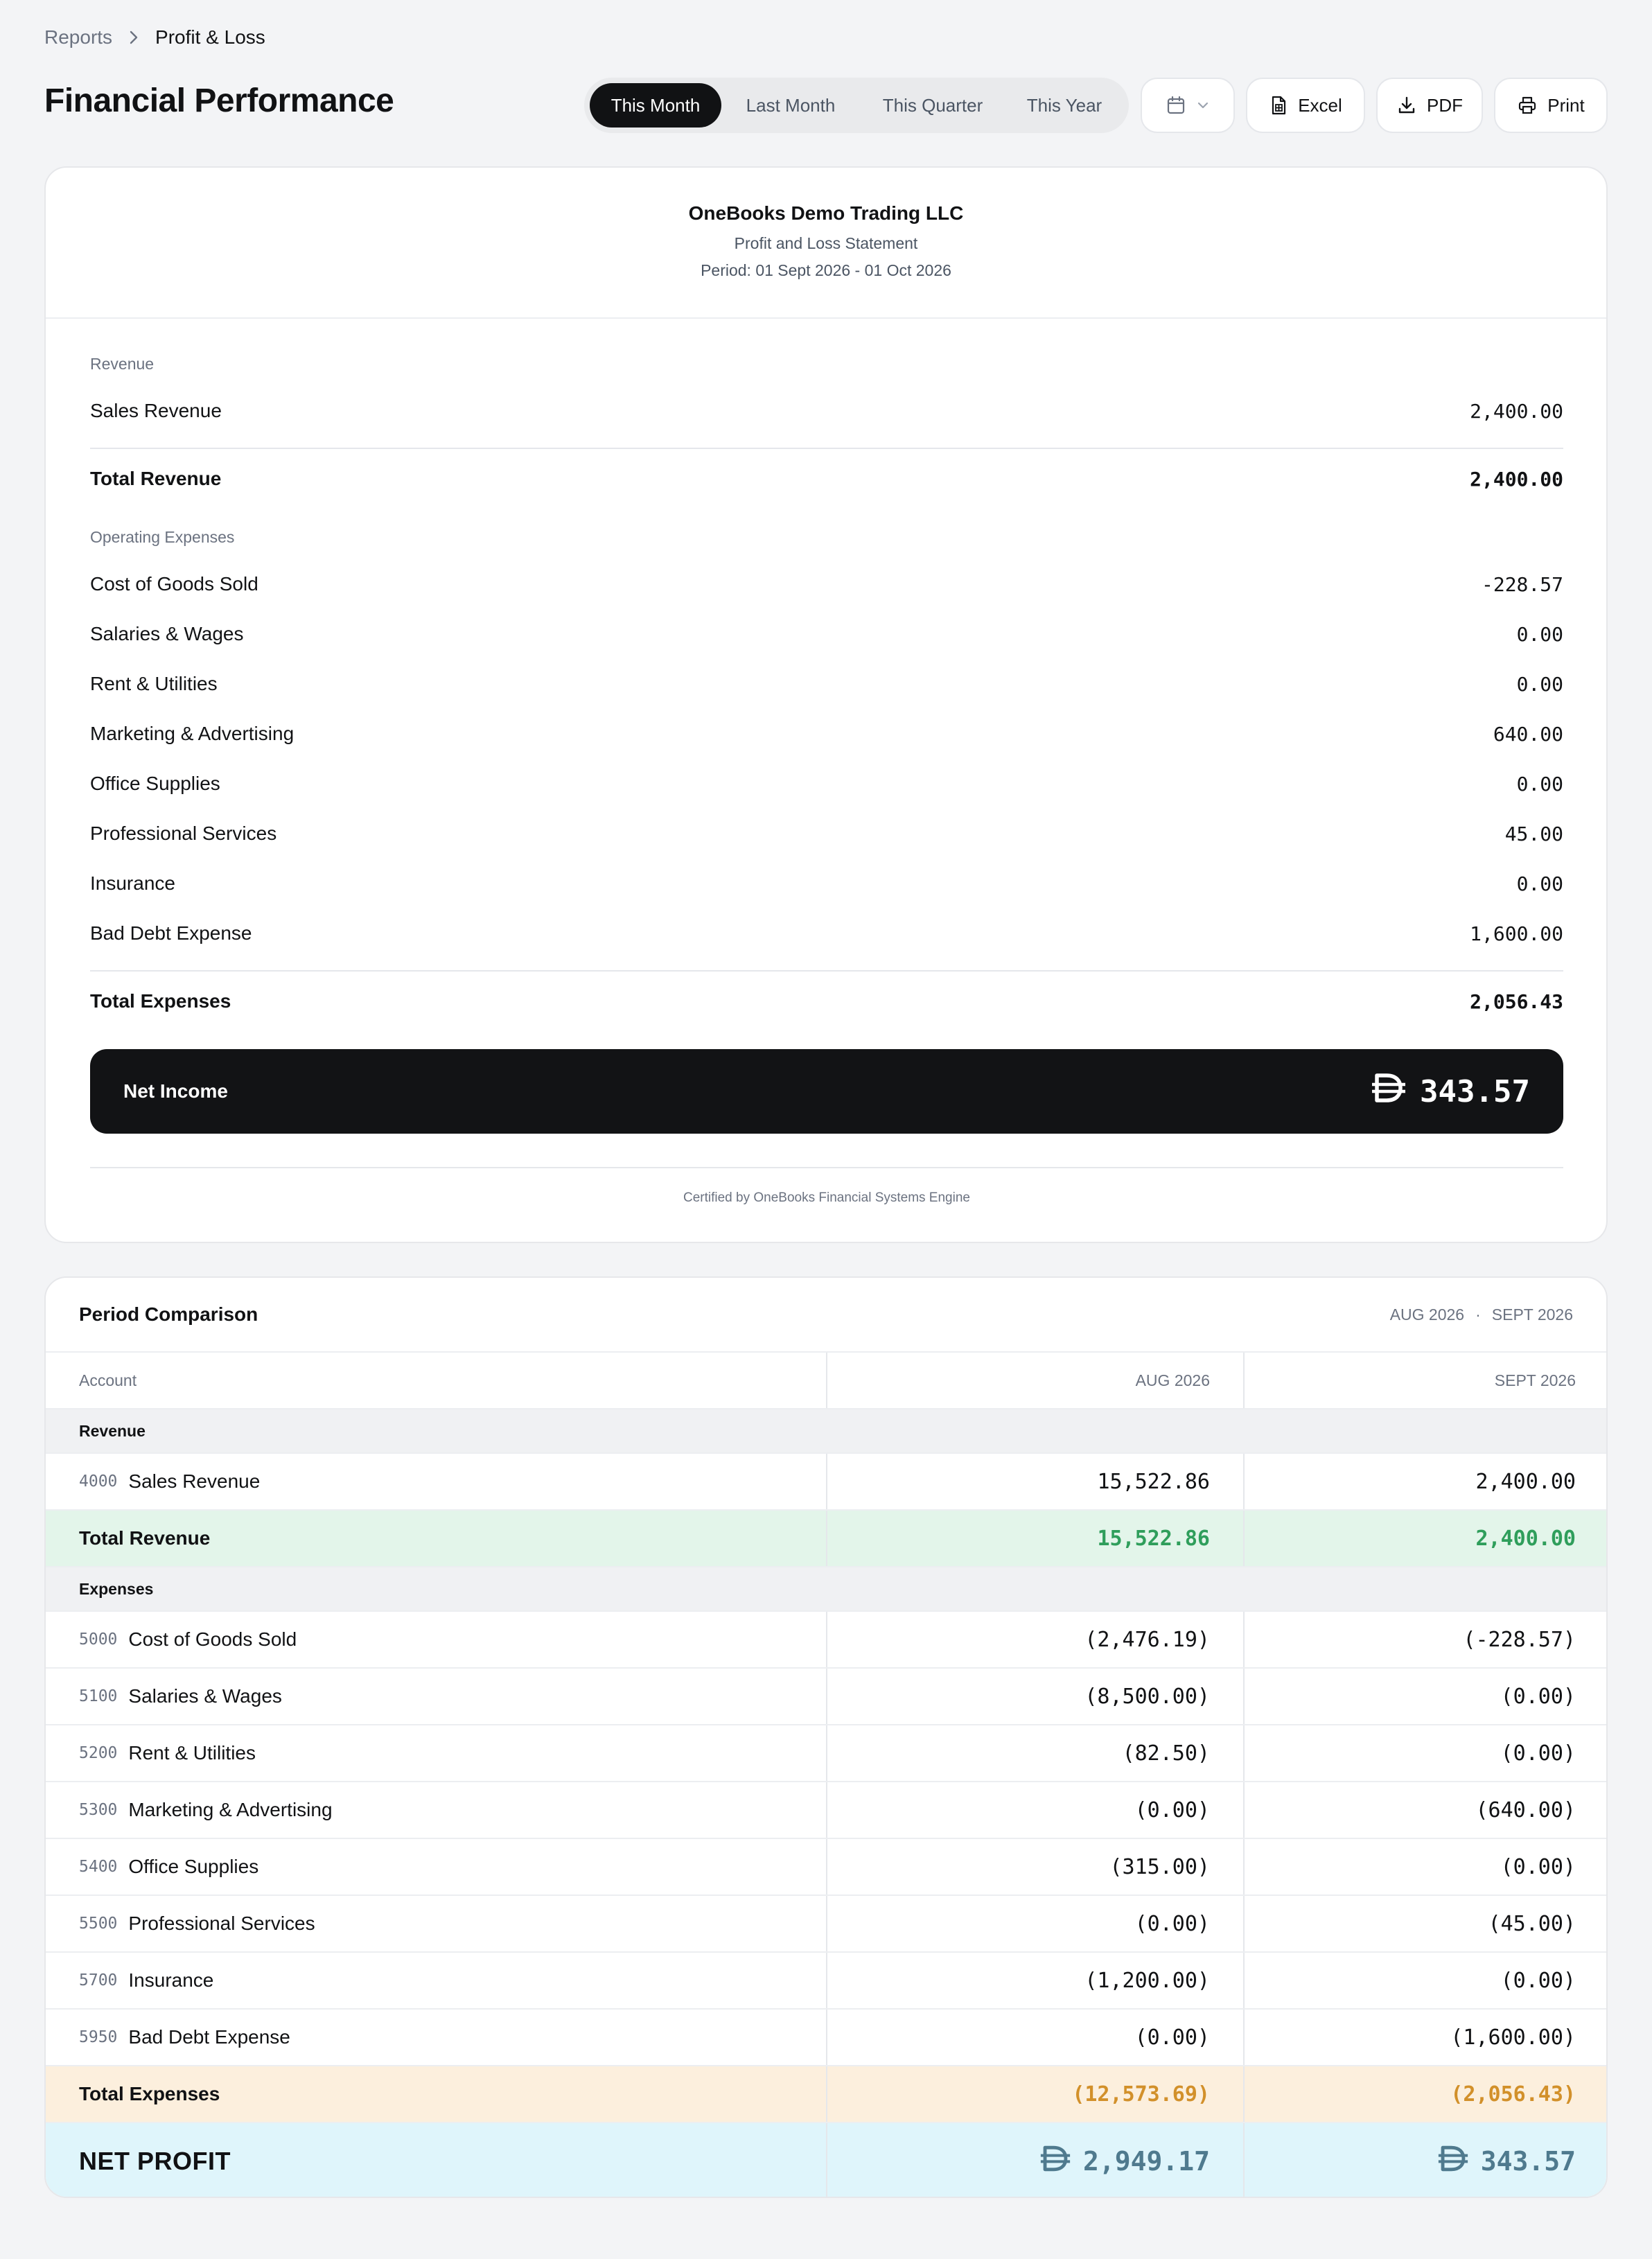 This screenshot has width=1652, height=2259. What do you see at coordinates (826, 634) in the screenshot?
I see `statement-row: Salaries & Wages 0.00` at bounding box center [826, 634].